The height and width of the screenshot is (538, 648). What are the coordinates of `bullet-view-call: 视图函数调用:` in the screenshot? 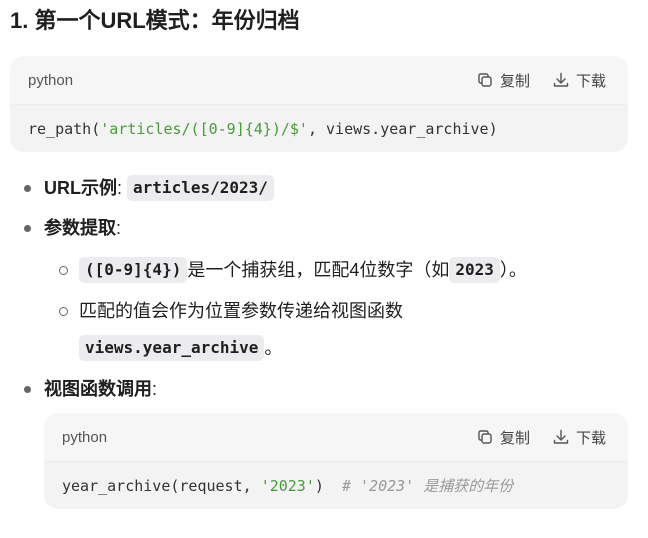 It's located at (100, 389).